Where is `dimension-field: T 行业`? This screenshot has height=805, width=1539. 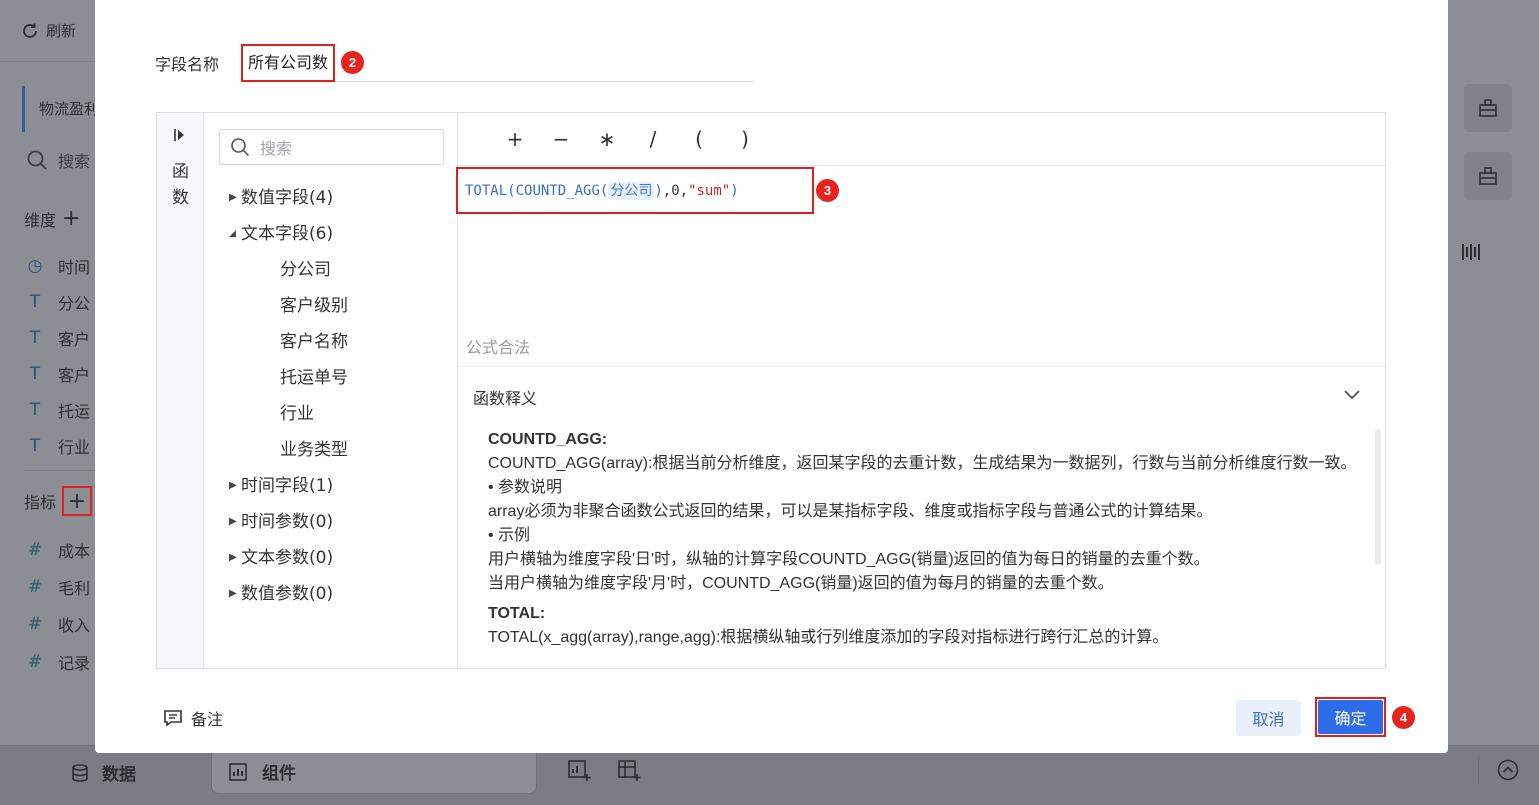 dimension-field: T 行业 is located at coordinates (59, 446).